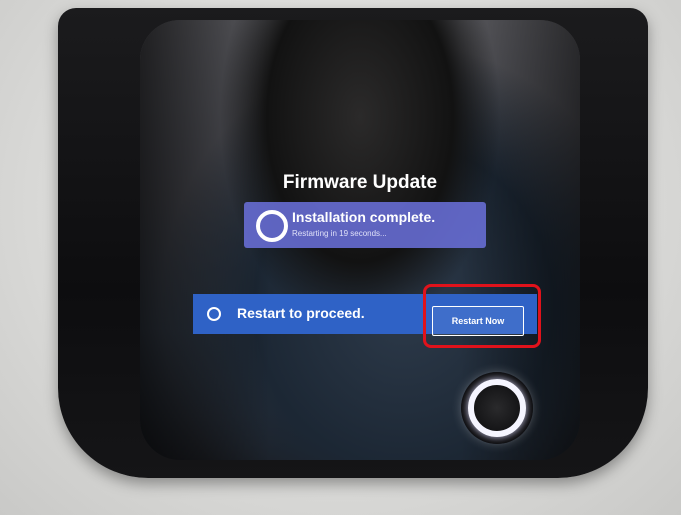 This screenshot has width=681, height=515. What do you see at coordinates (364, 217) in the screenshot?
I see `status-main-text: Installation complete.` at bounding box center [364, 217].